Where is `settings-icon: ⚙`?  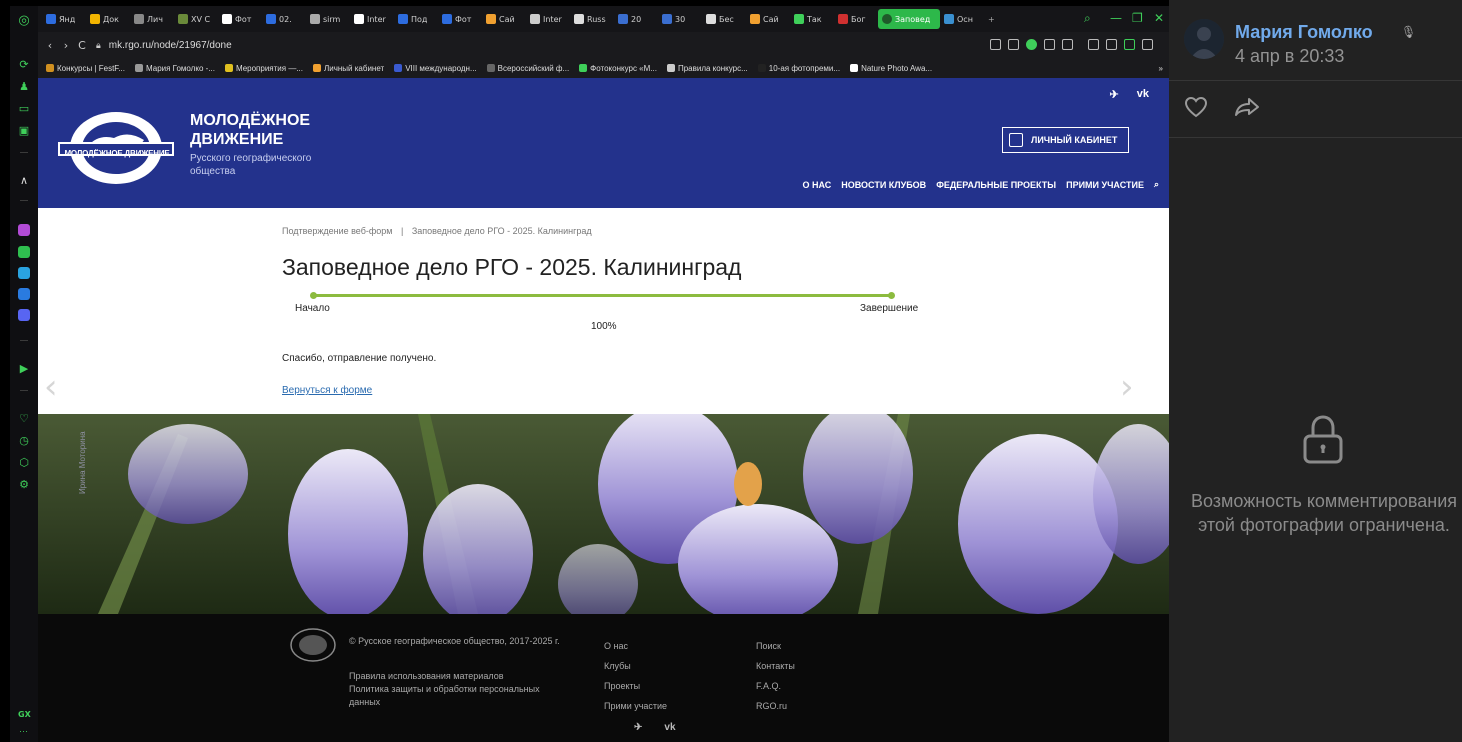
settings-icon: ⚙ is located at coordinates (24, 484).